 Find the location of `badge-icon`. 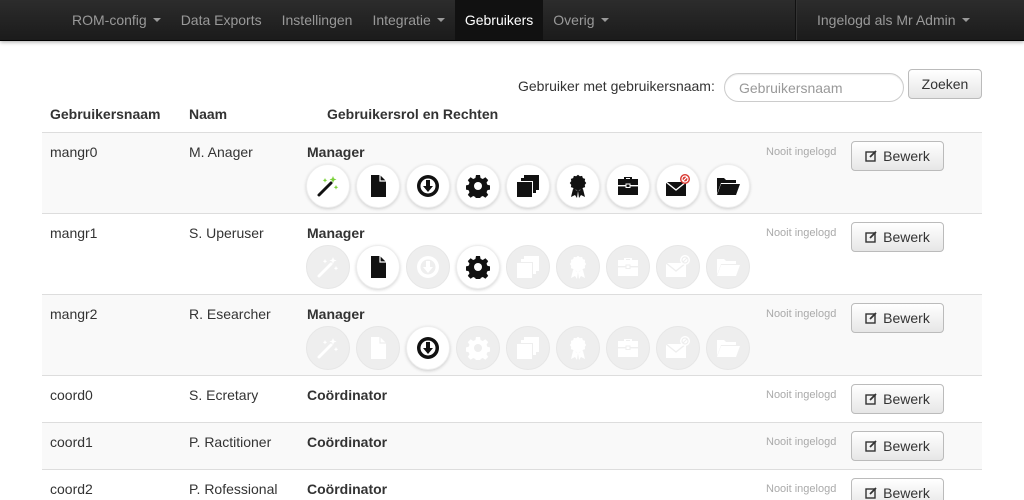

badge-icon is located at coordinates (578, 267).